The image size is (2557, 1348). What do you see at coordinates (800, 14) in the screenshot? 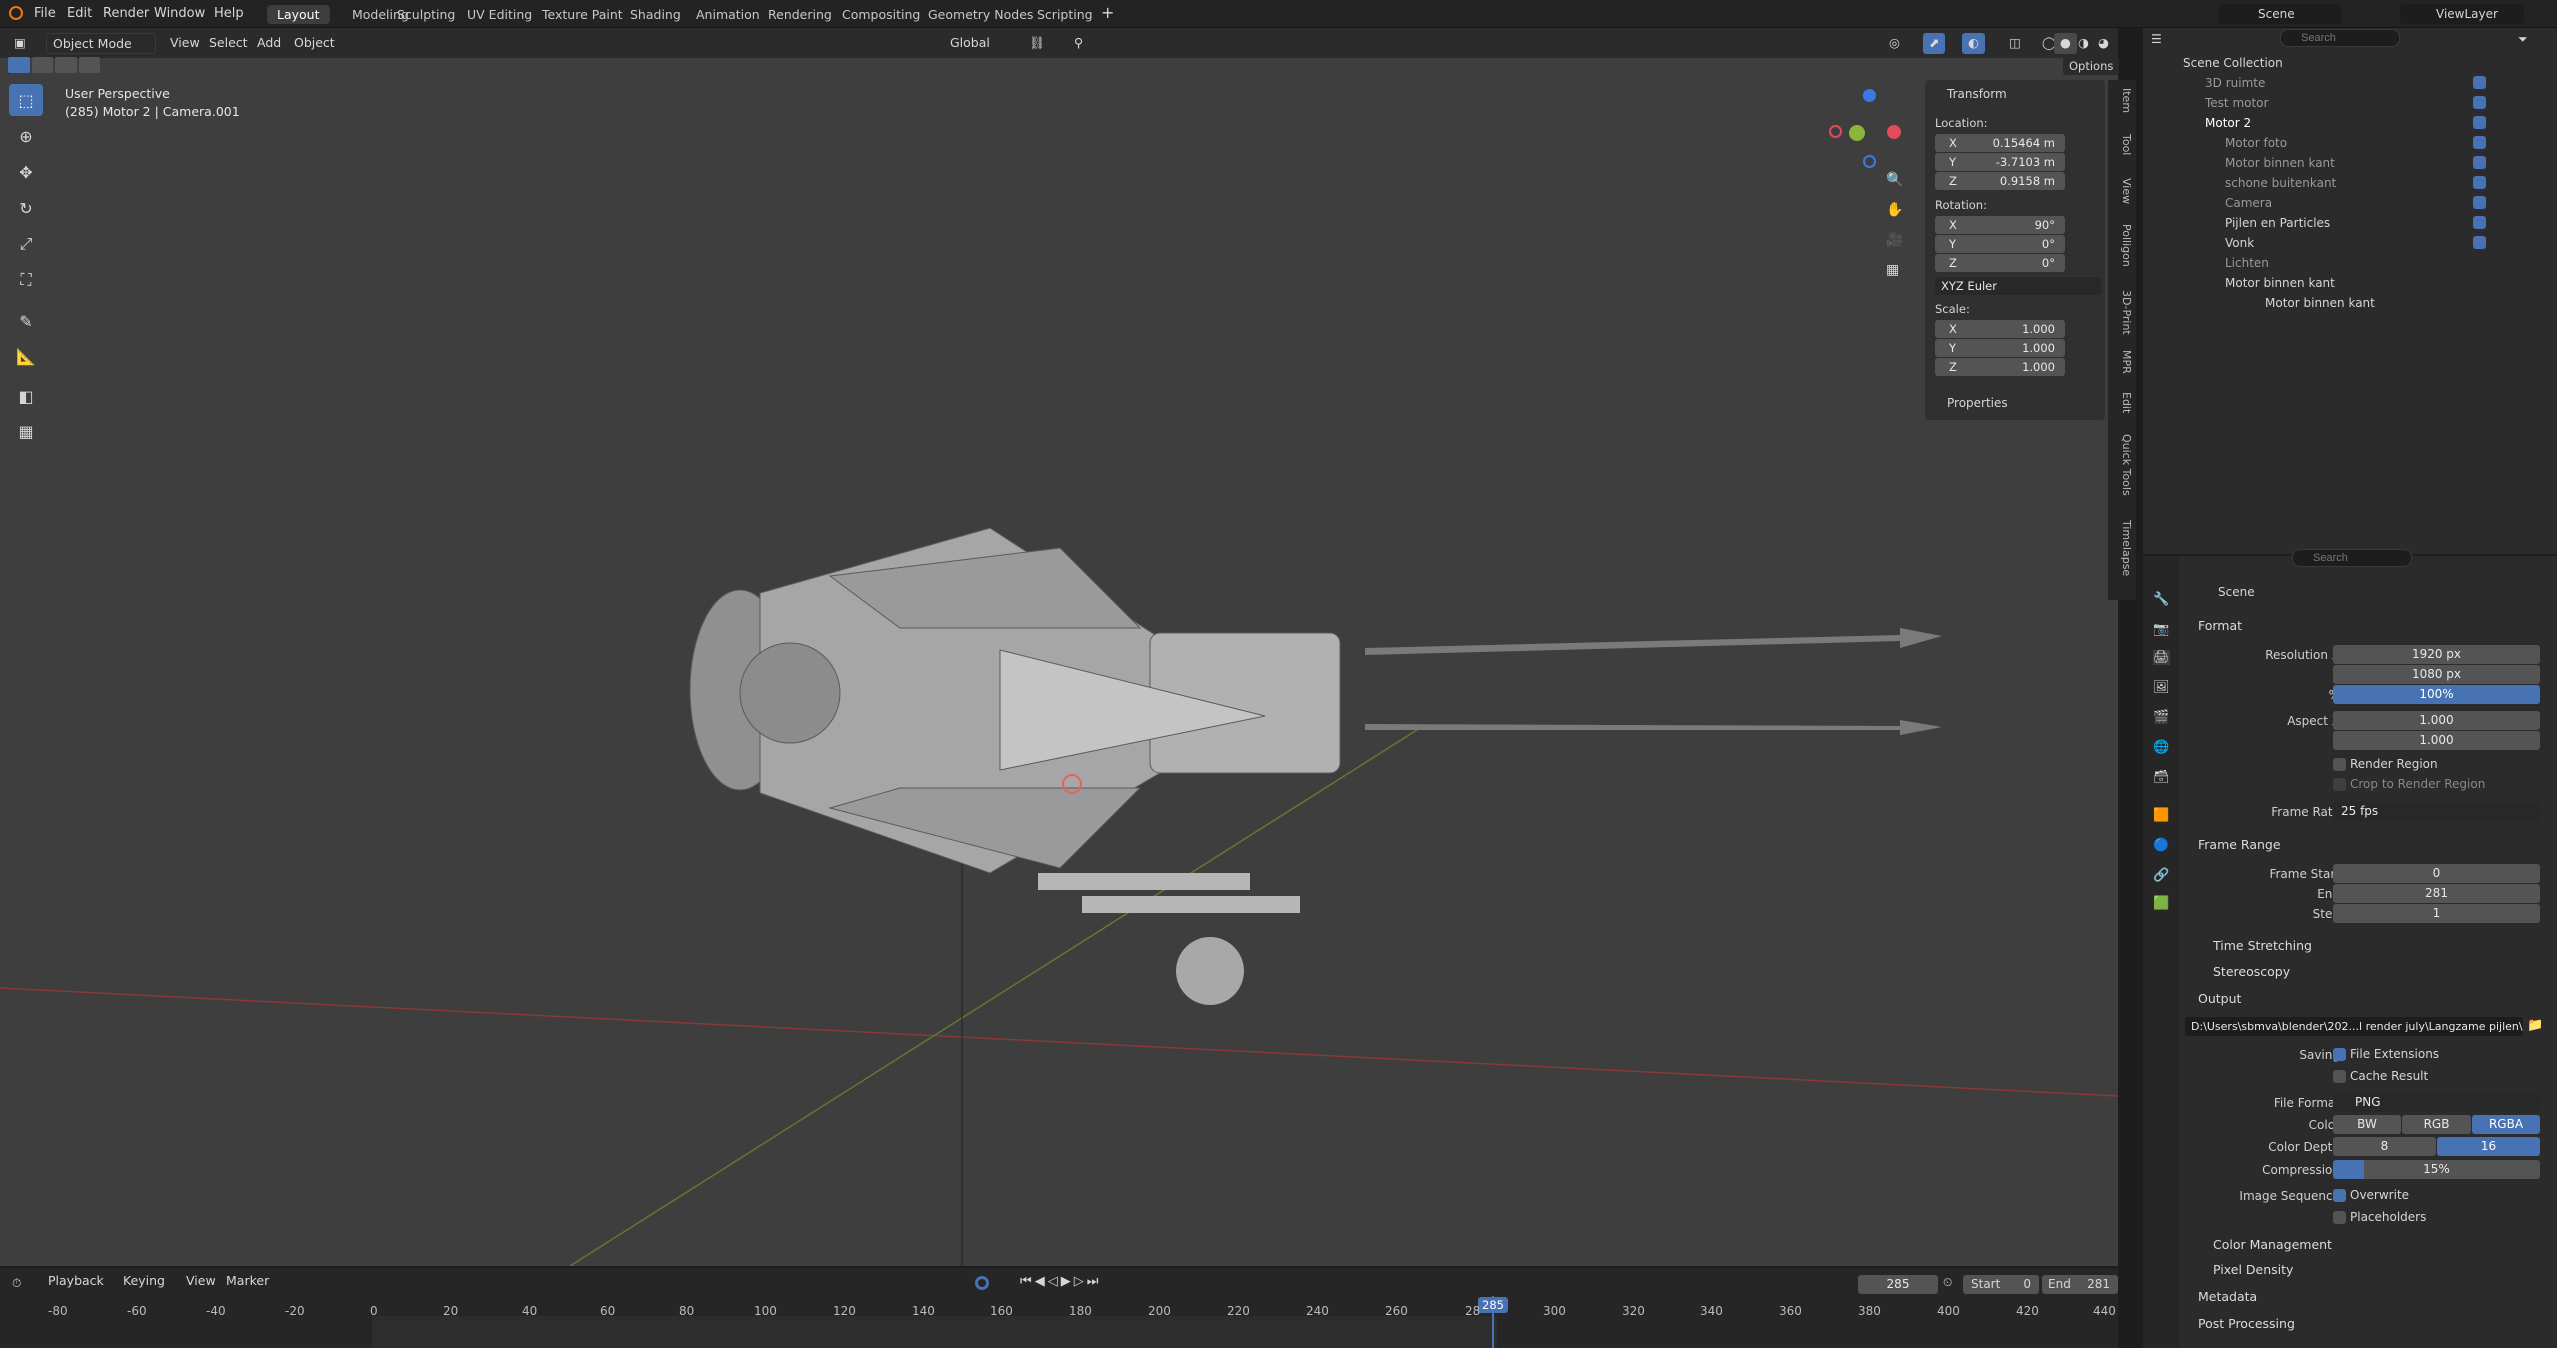
I see `tab-rendering: Rendering` at bounding box center [800, 14].